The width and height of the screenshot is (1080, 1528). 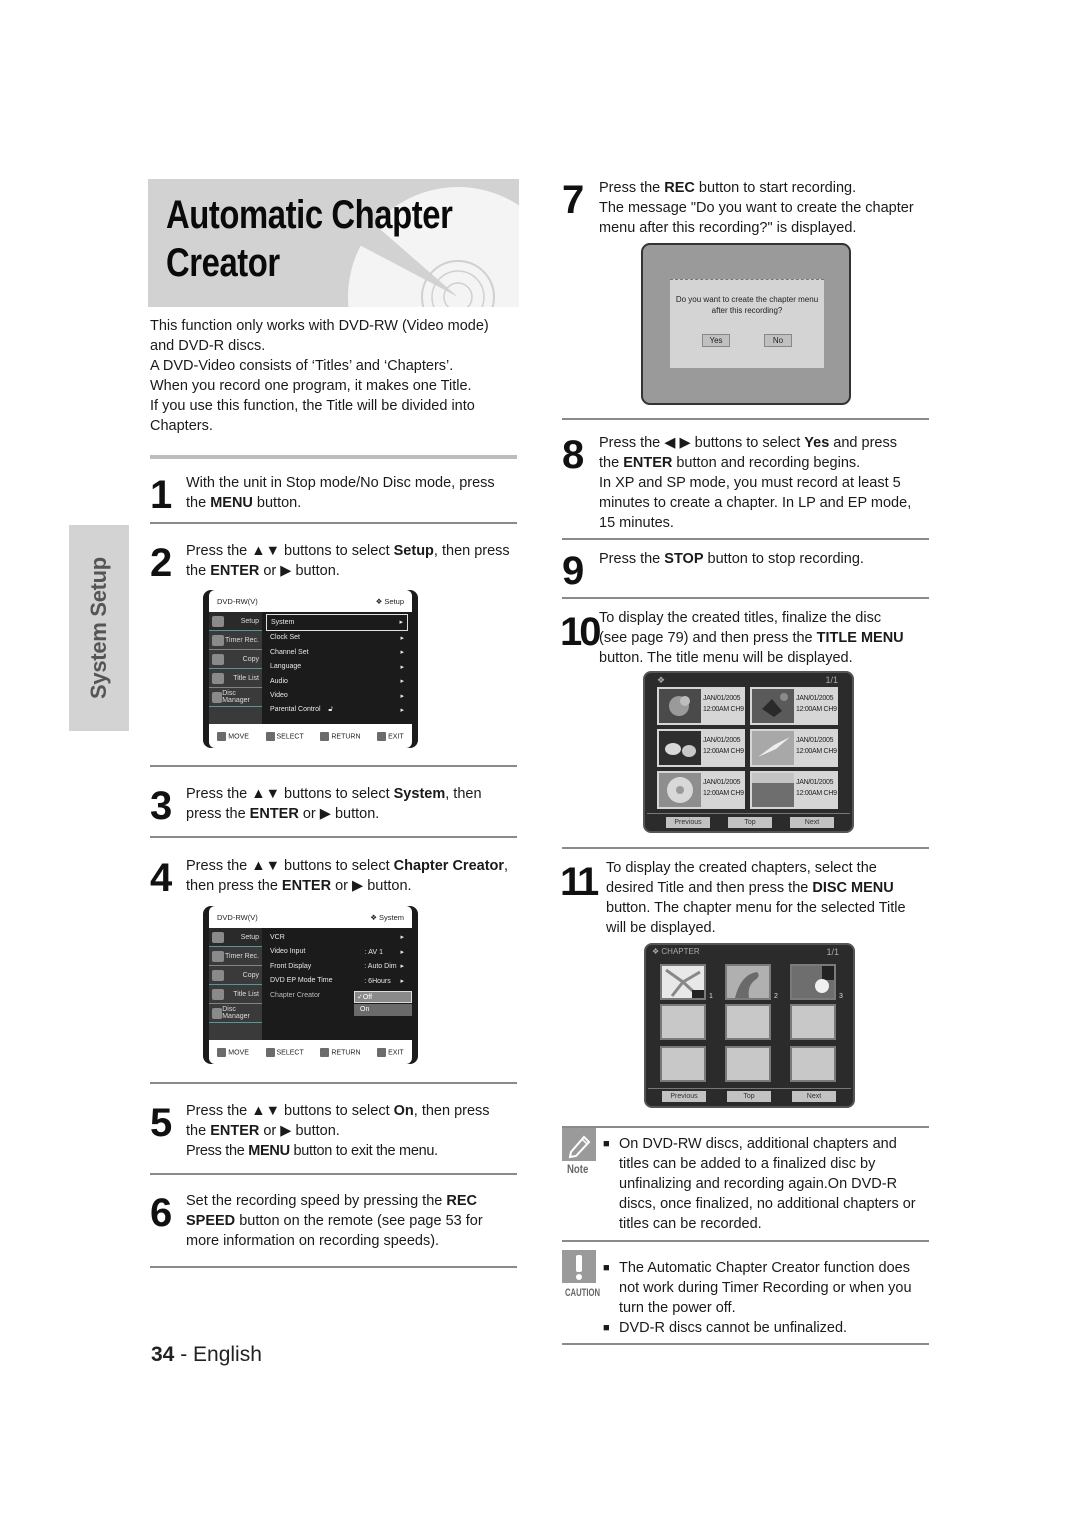 I want to click on chapter-menu-screen: ❖ CHAPTER 1/1 1 2 3 Previous Top Next, so click(x=749, y=1025).